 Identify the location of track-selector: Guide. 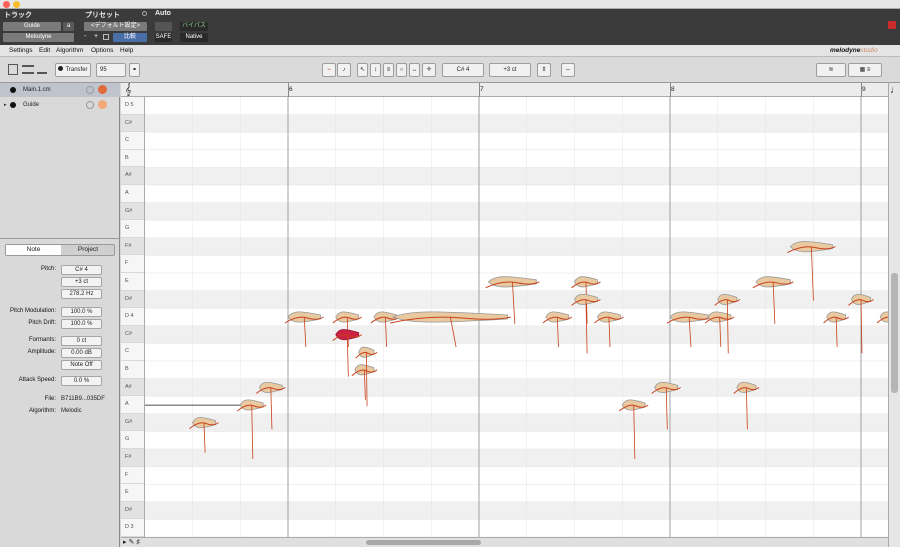
(32, 26).